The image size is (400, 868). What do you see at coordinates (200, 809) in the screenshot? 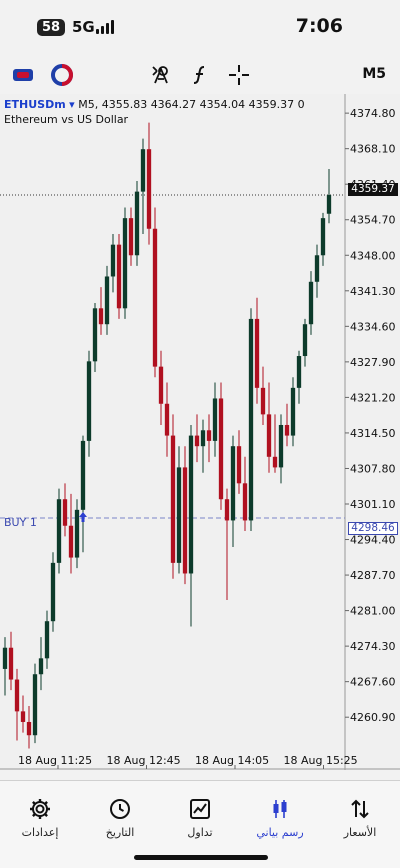
I see `trade-chart-icon` at bounding box center [200, 809].